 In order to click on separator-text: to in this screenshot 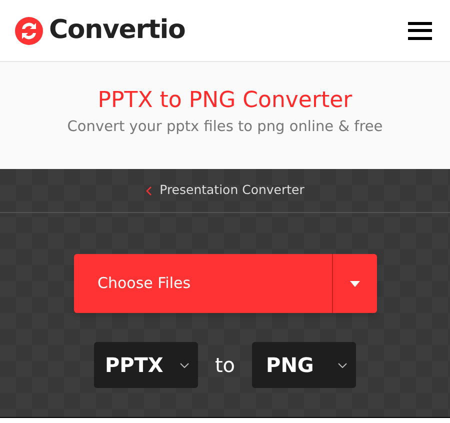, I will do `click(225, 365)`.